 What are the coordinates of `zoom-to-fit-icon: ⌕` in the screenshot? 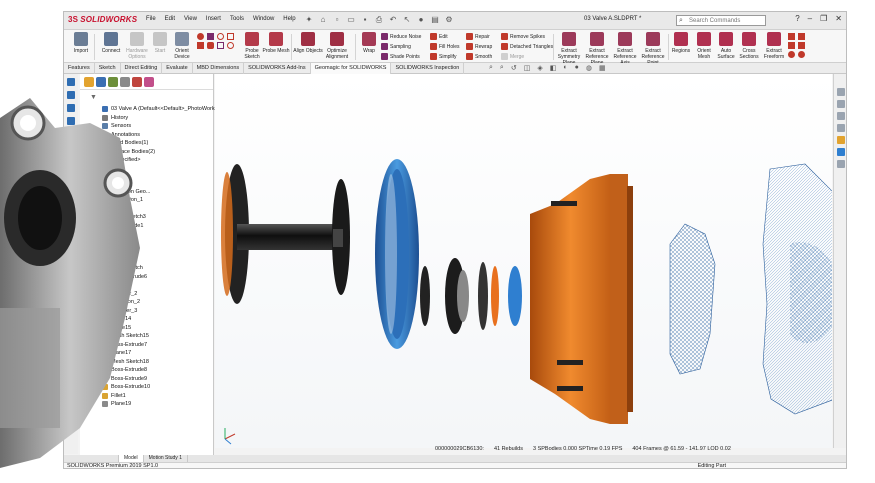 It's located at (491, 68).